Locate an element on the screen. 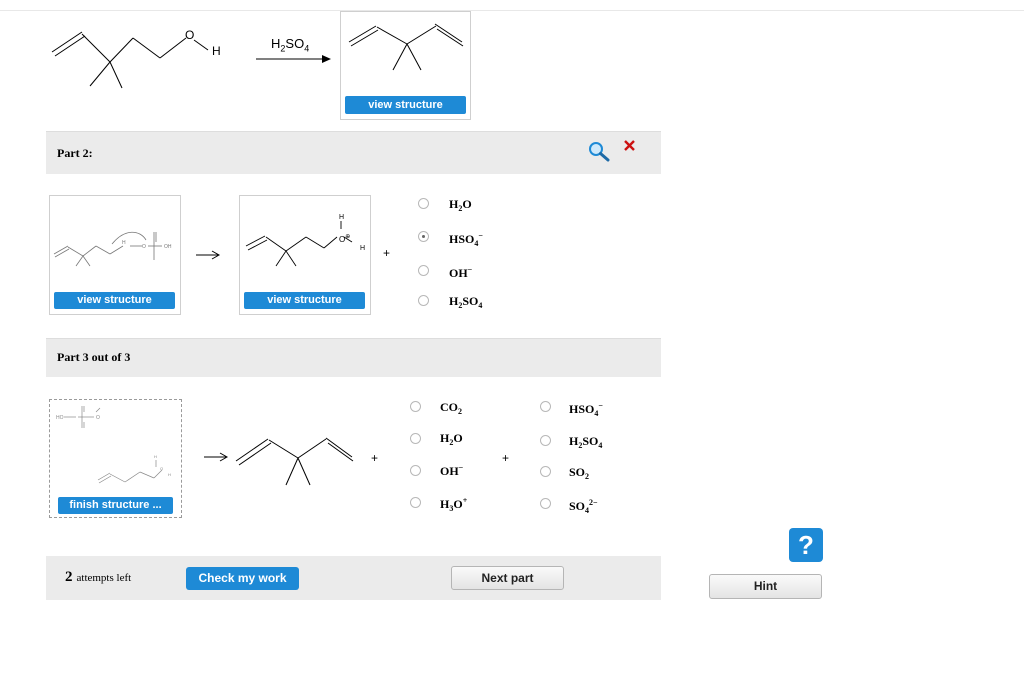 The height and width of the screenshot is (688, 1024). part2-reactant-box: H O OH view structure is located at coordinates (115, 255).